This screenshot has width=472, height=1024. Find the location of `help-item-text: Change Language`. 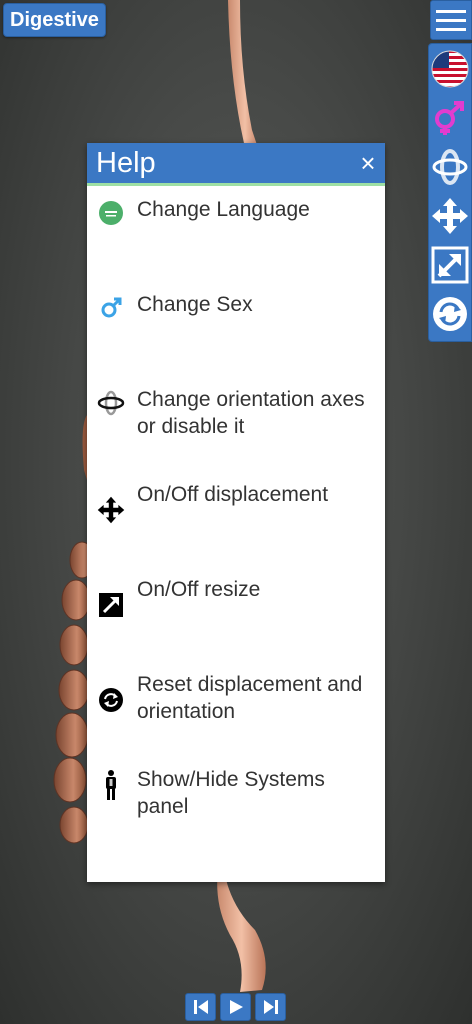

help-item-text: Change Language is located at coordinates (223, 209).